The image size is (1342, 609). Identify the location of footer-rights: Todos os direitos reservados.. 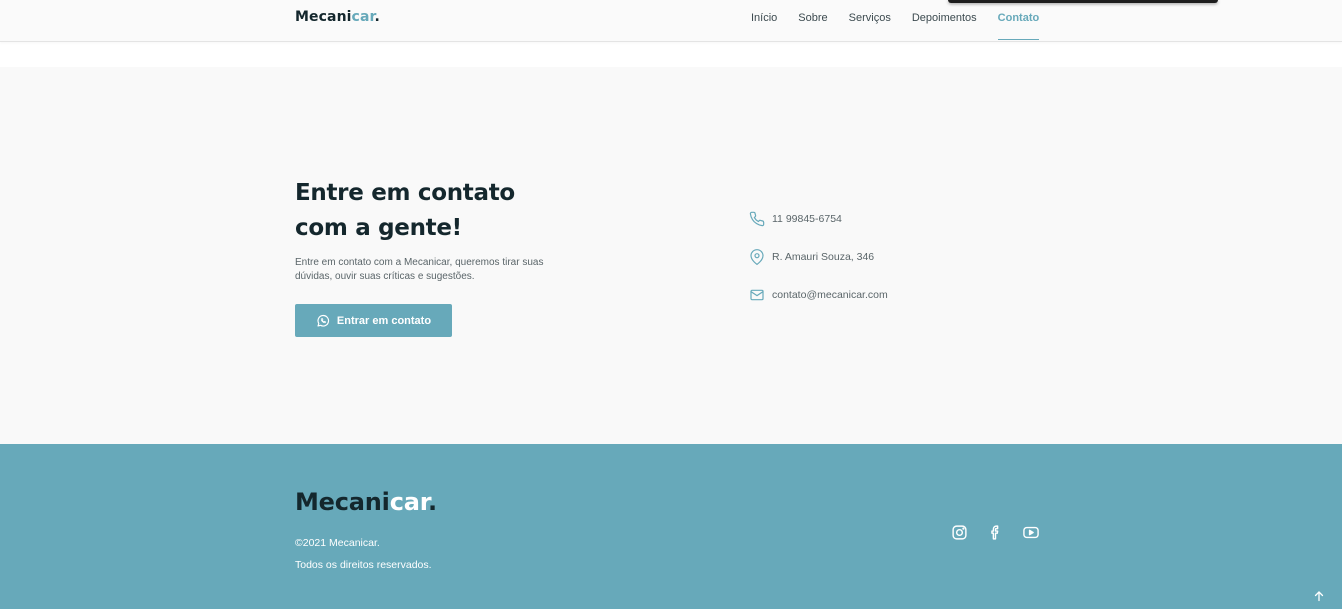
(363, 565).